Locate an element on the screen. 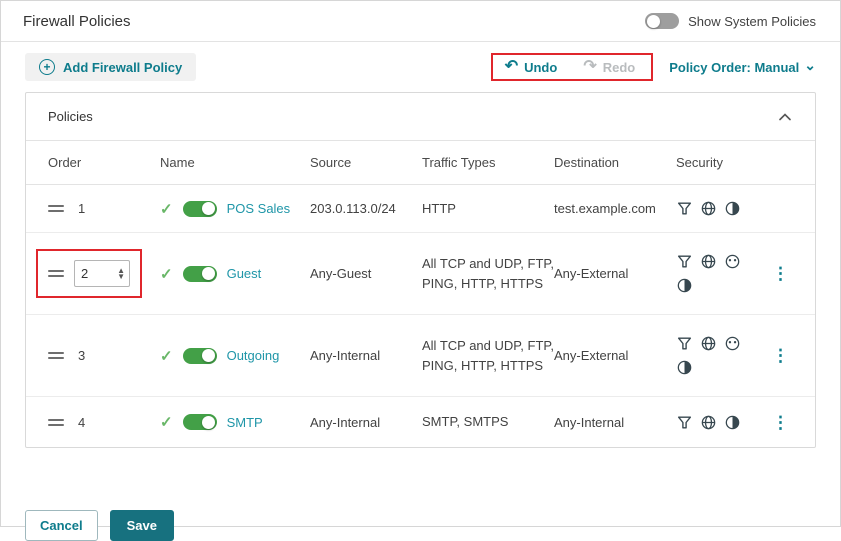  undo-button: ↶ Undo is located at coordinates (531, 67).